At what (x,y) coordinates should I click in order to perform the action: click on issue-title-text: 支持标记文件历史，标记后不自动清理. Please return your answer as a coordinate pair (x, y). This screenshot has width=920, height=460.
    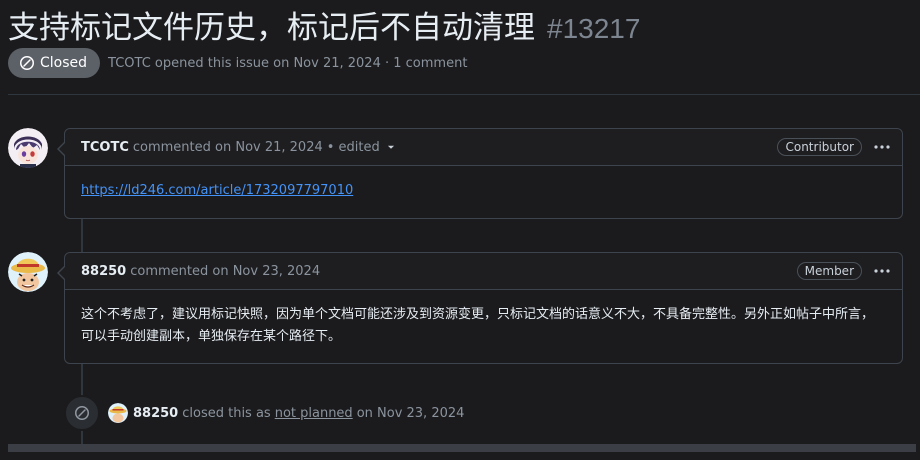
    Looking at the image, I should click on (271, 28).